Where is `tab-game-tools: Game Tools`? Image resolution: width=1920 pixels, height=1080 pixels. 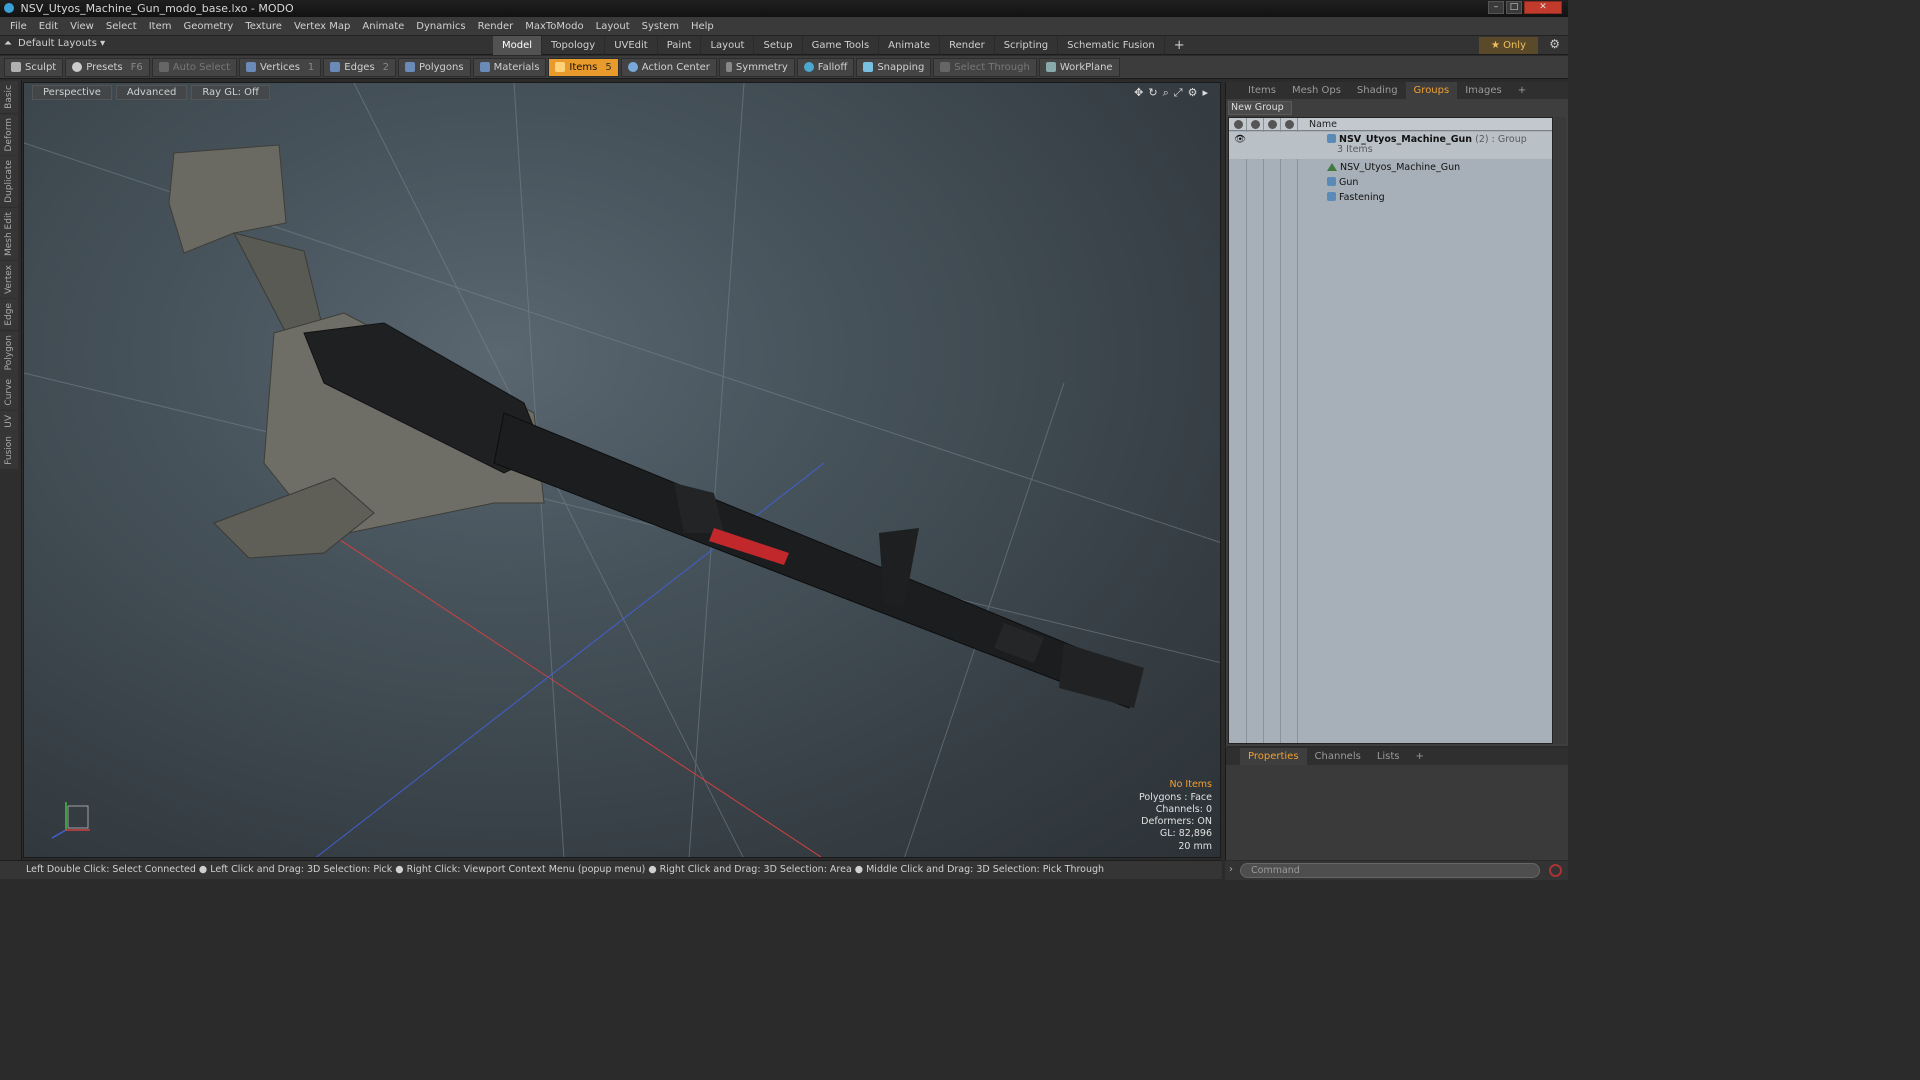 tab-game-tools: Game Tools is located at coordinates (841, 45).